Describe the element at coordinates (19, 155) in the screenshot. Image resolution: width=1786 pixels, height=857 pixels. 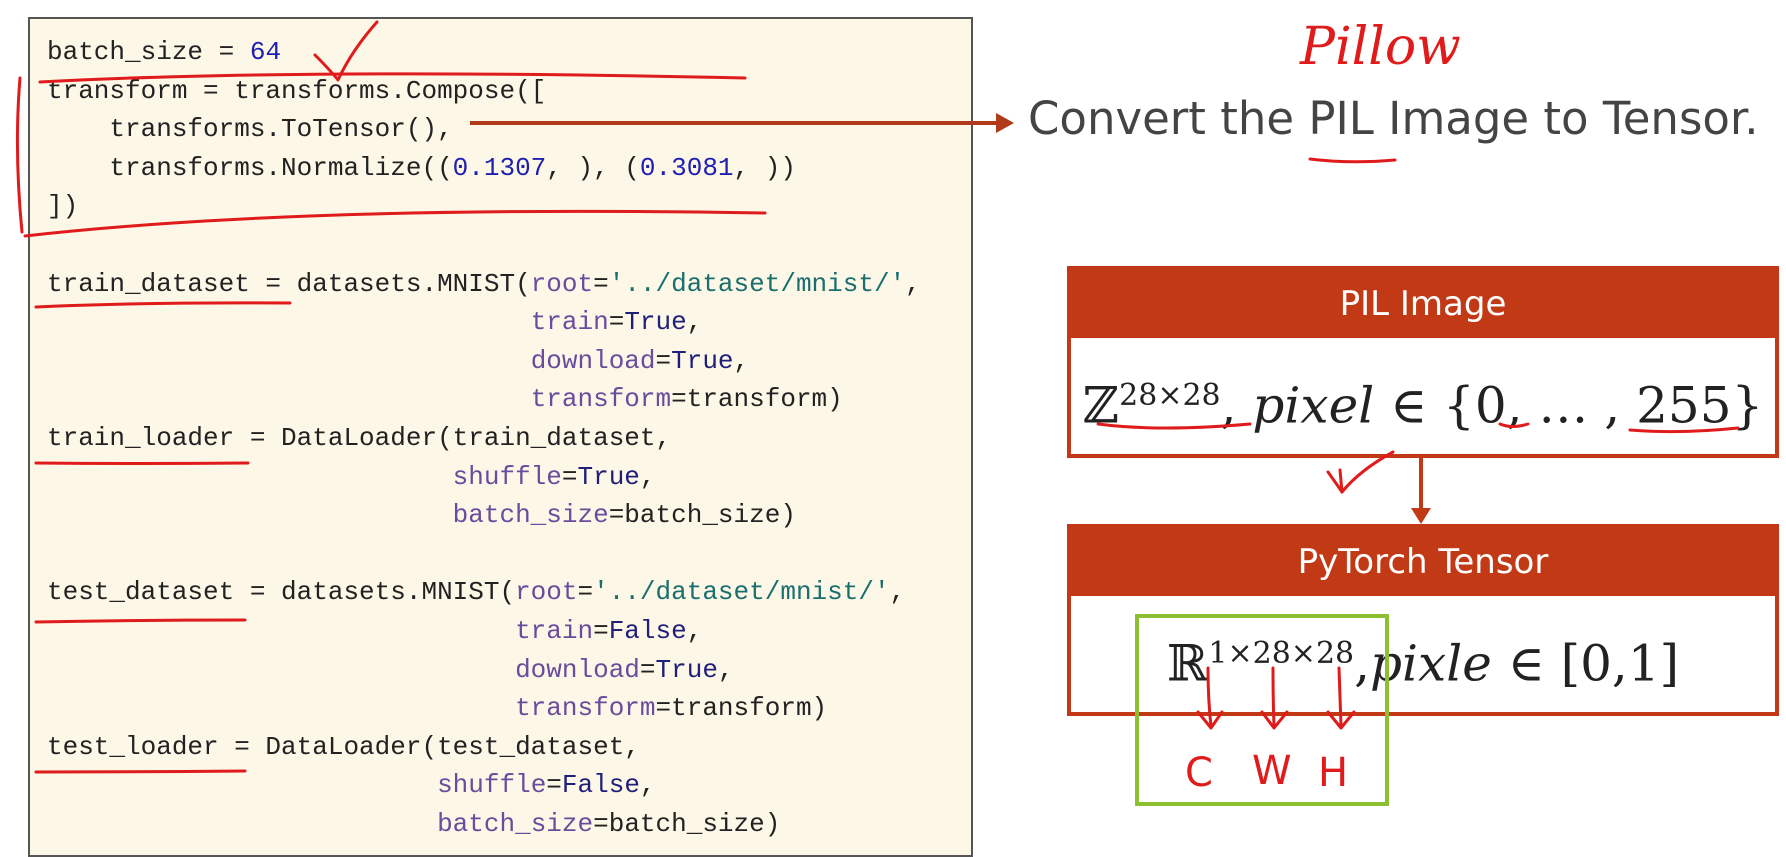
I see `bracket-transform` at that location.